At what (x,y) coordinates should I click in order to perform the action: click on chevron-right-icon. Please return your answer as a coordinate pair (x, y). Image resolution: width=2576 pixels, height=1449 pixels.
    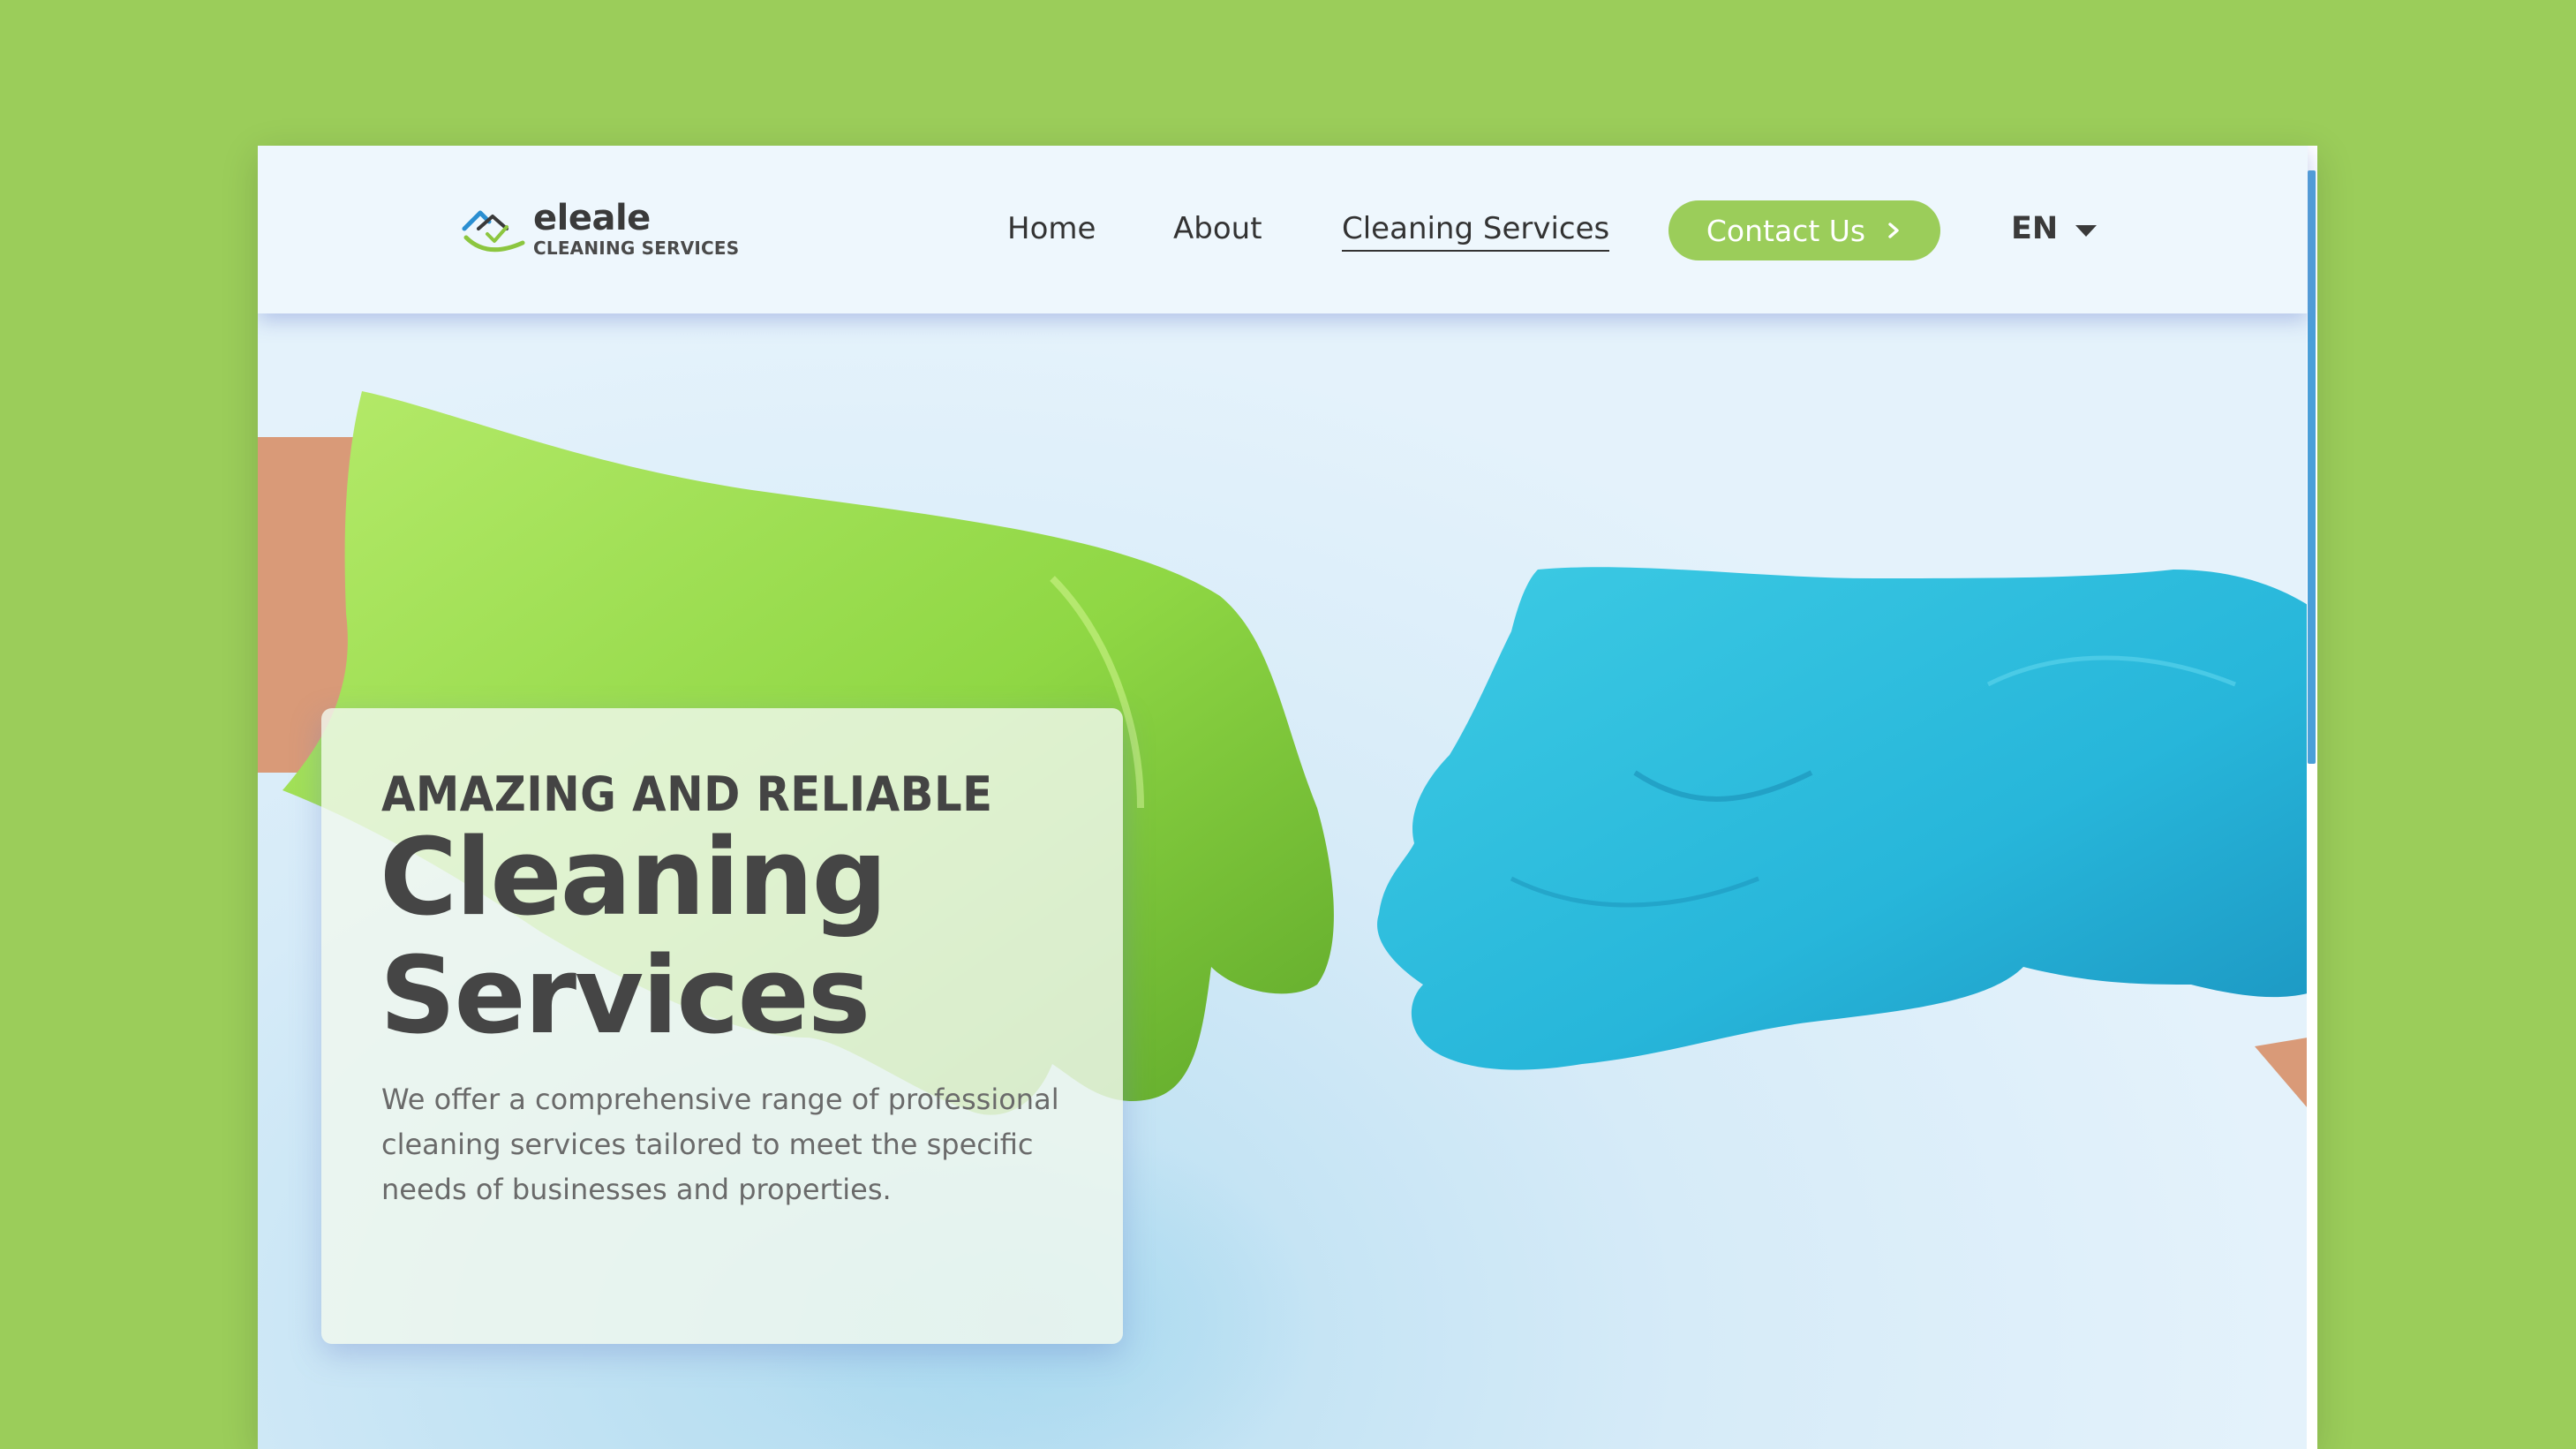
    Looking at the image, I should click on (1894, 230).